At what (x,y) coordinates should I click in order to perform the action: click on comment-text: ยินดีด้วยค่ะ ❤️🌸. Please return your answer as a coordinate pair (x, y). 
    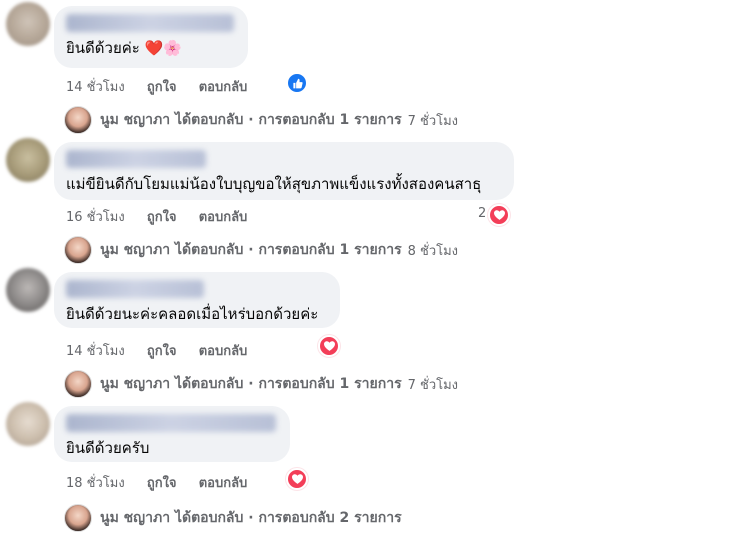
    Looking at the image, I should click on (124, 48).